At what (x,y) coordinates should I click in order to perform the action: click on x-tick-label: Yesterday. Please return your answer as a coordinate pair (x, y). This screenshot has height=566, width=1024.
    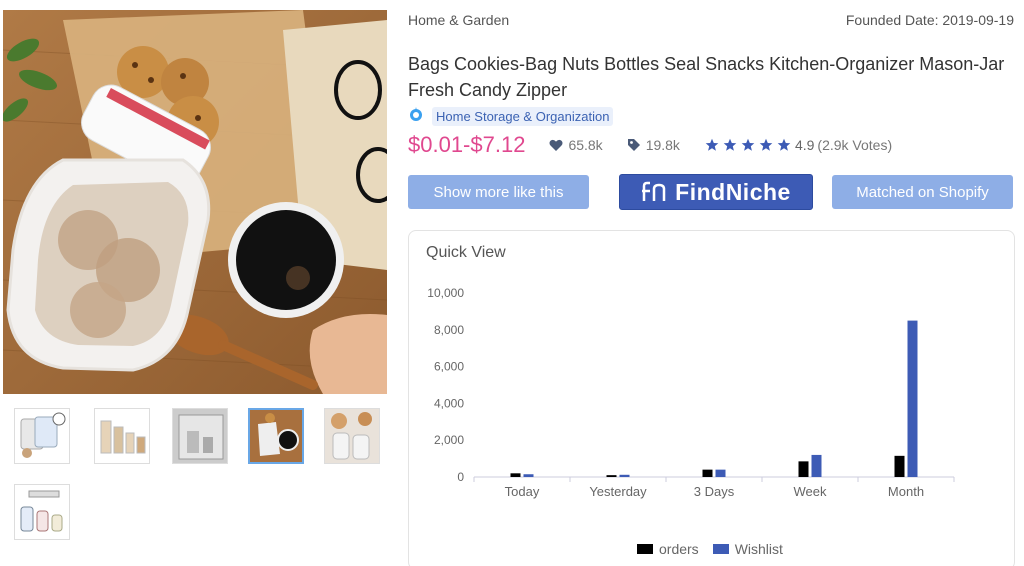
    Looking at the image, I should click on (618, 491).